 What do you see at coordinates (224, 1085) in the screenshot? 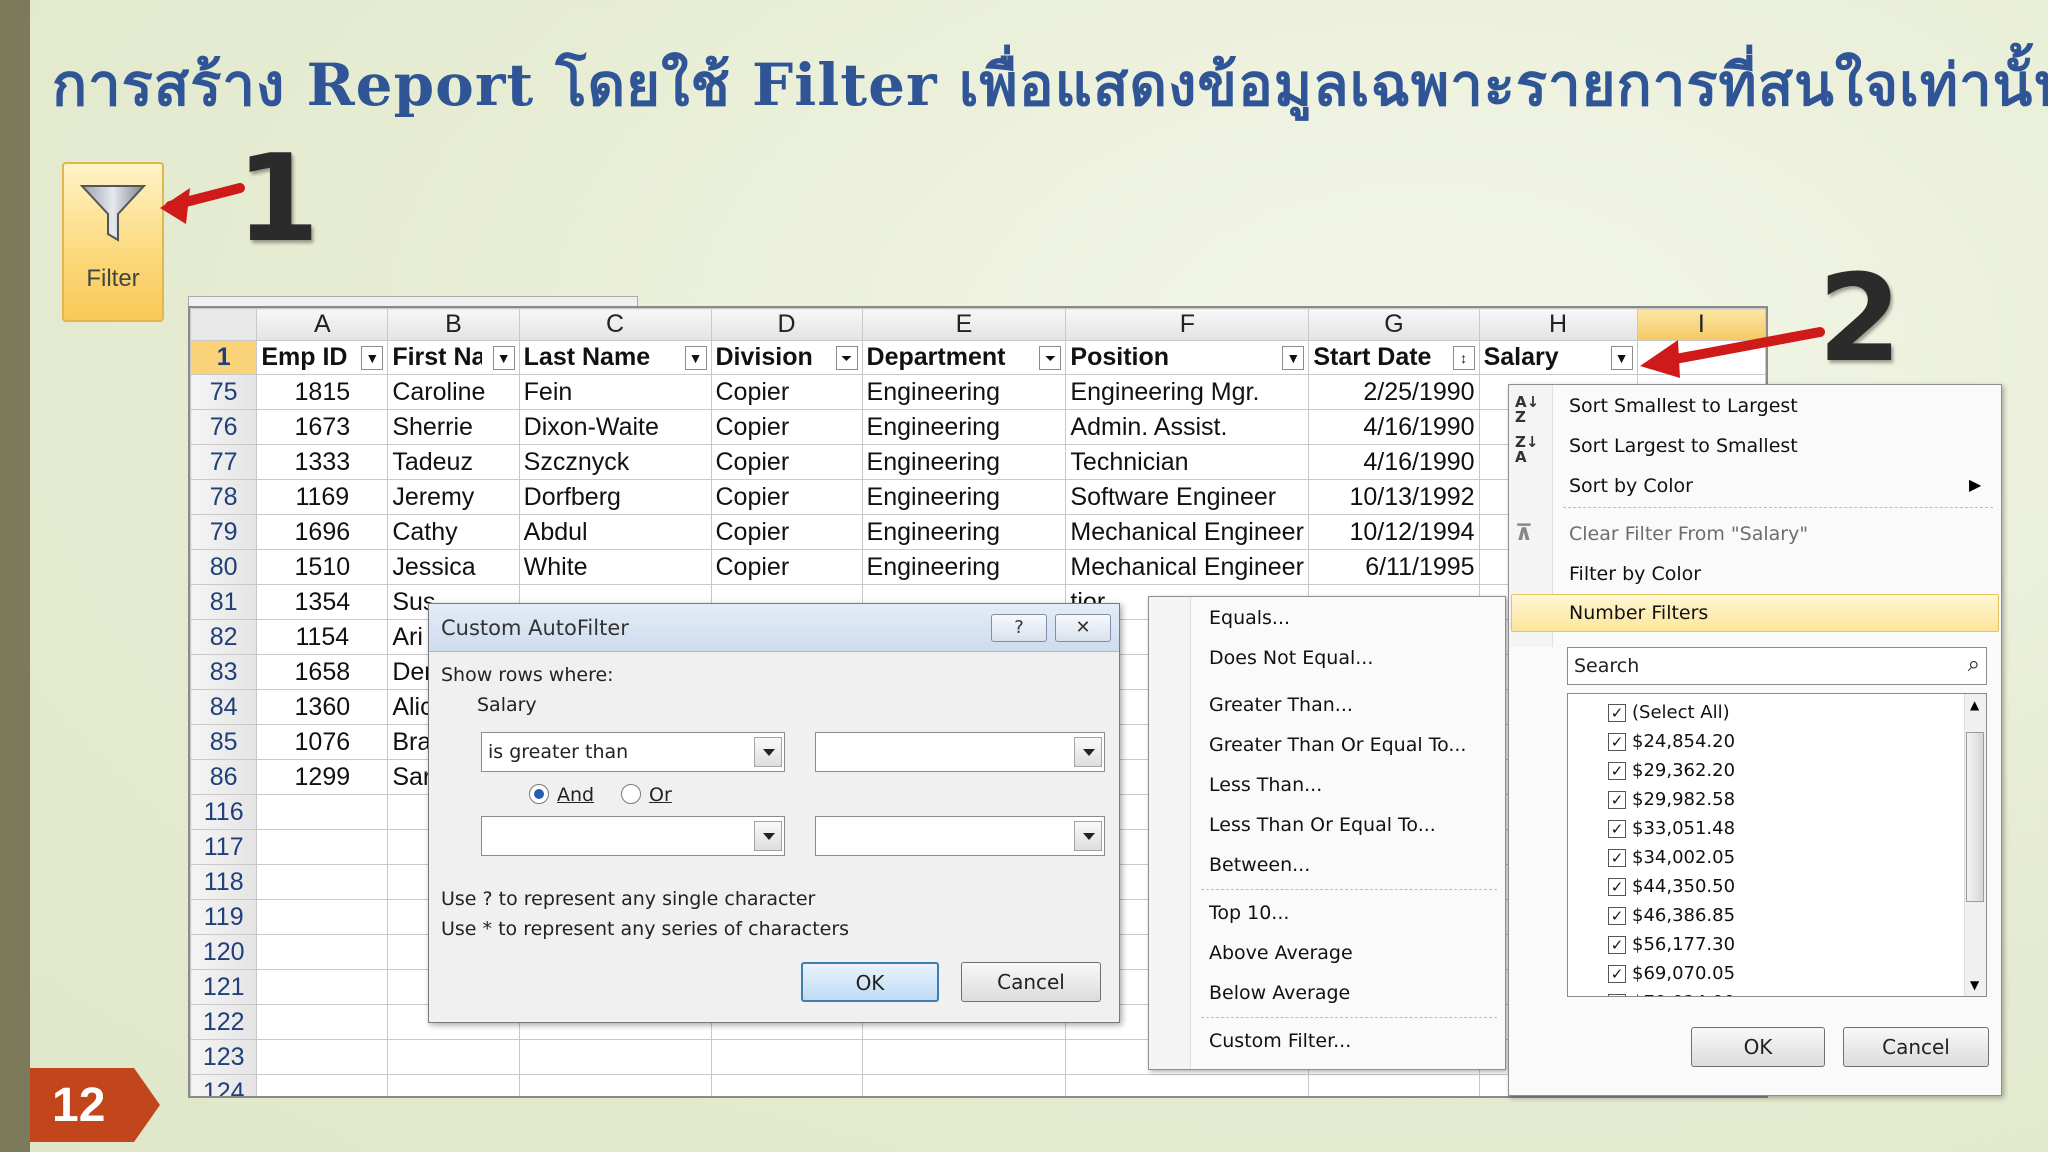
I see `row-header: 124` at bounding box center [224, 1085].